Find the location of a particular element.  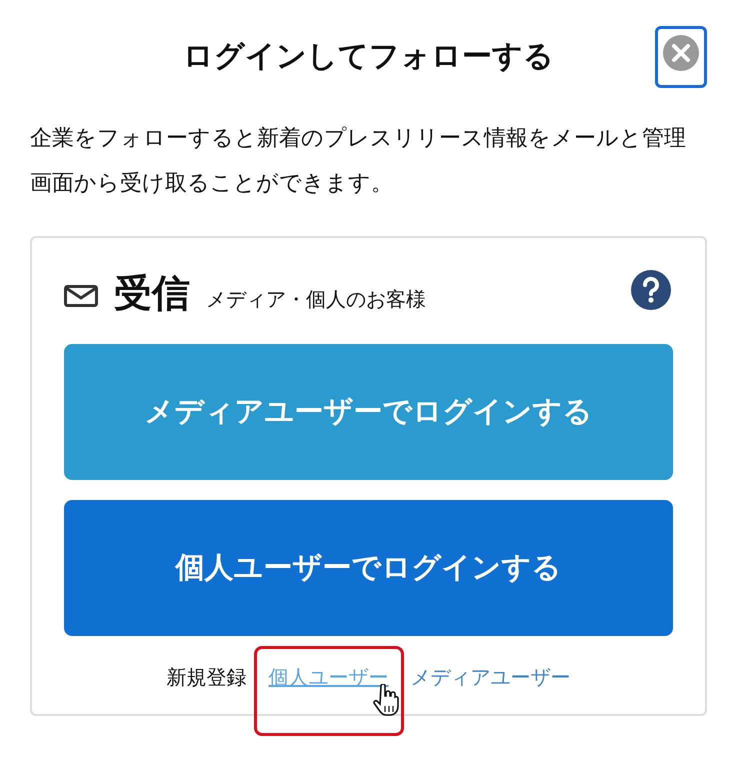

register-link: メディアユーザー is located at coordinates (490, 676).